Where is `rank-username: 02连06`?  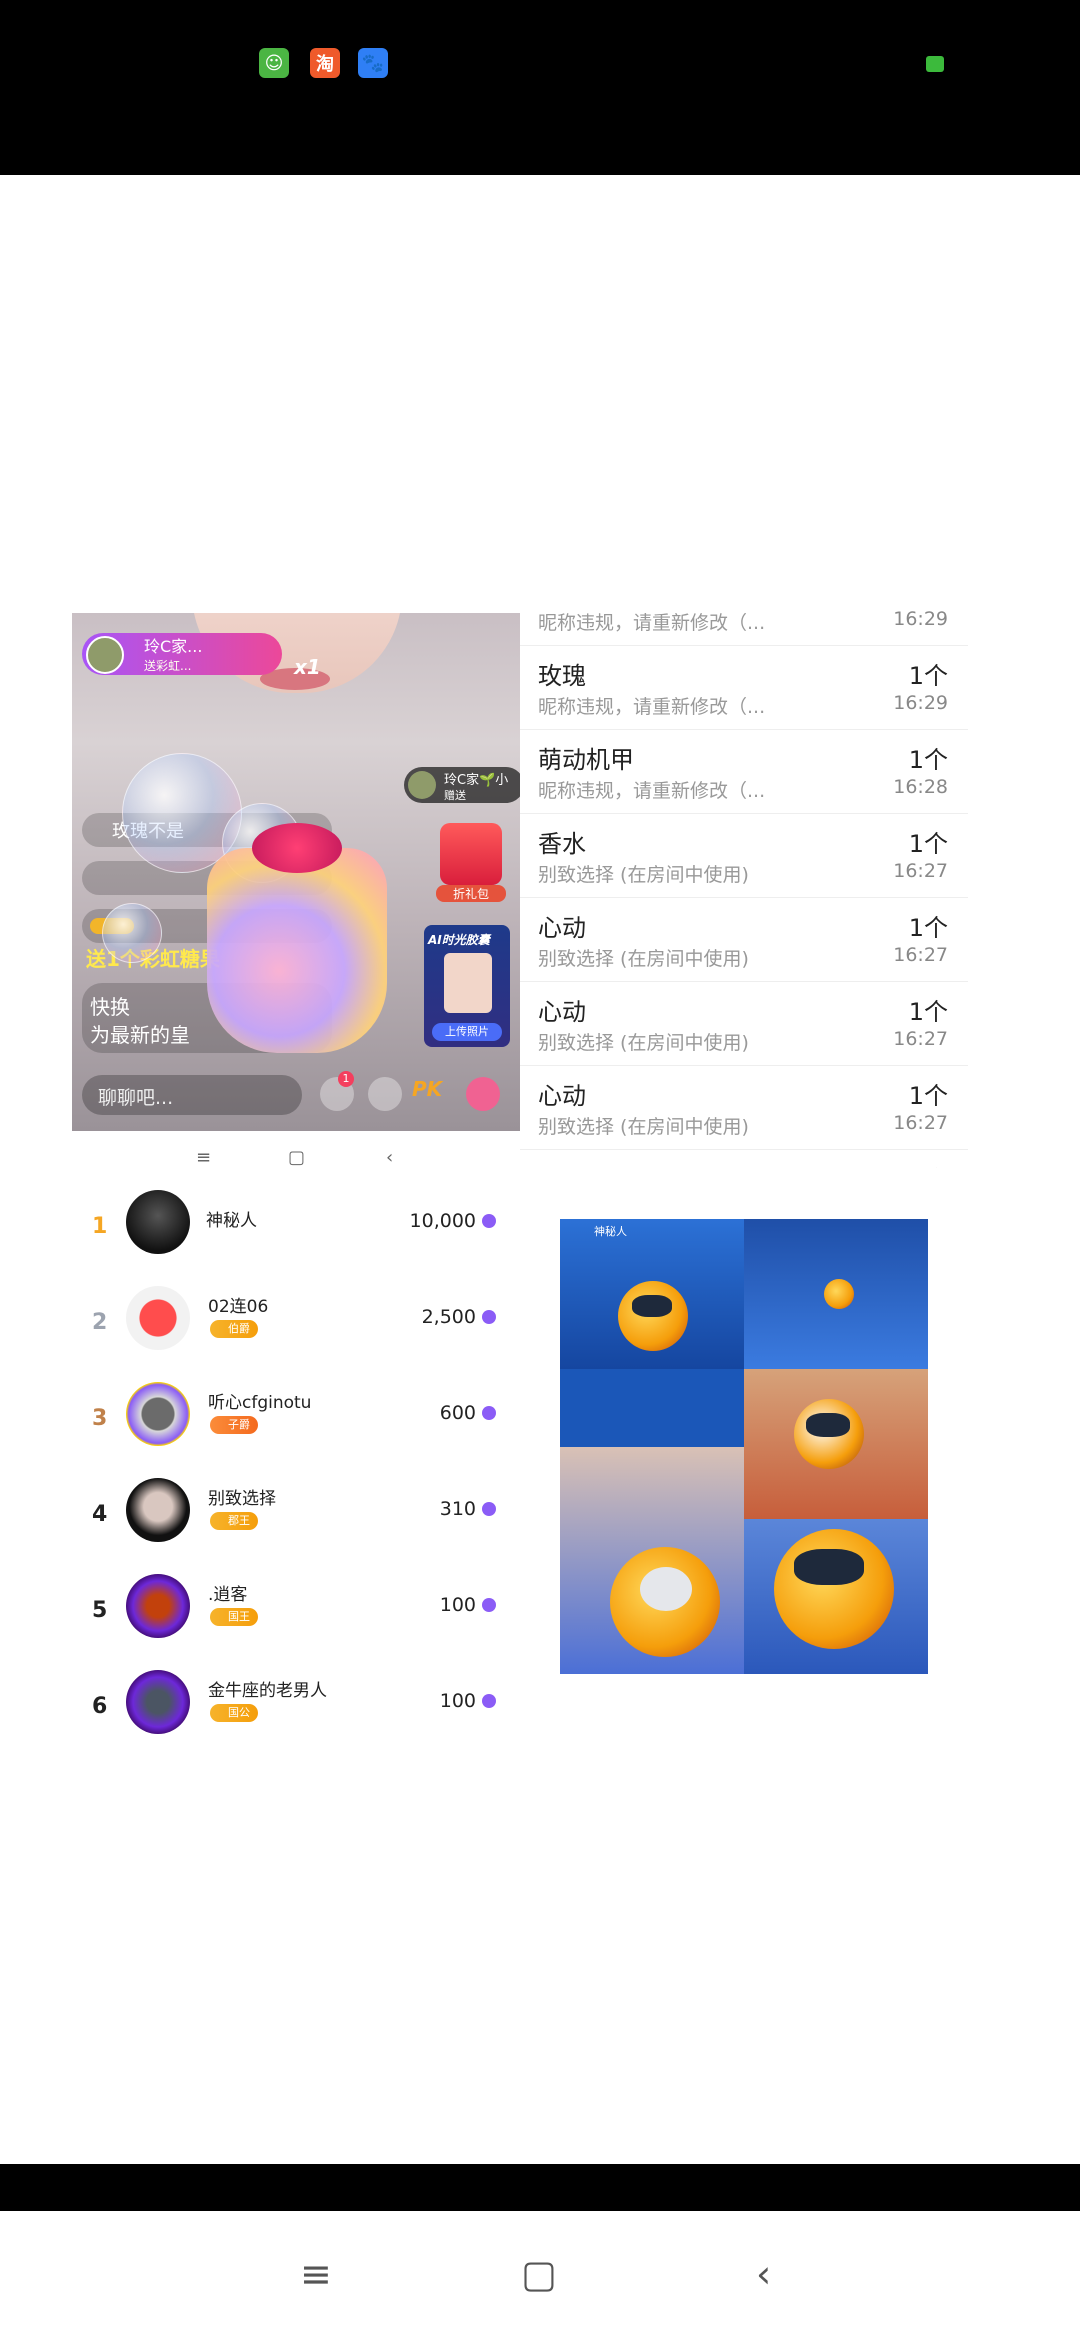 rank-username: 02连06 is located at coordinates (238, 1307).